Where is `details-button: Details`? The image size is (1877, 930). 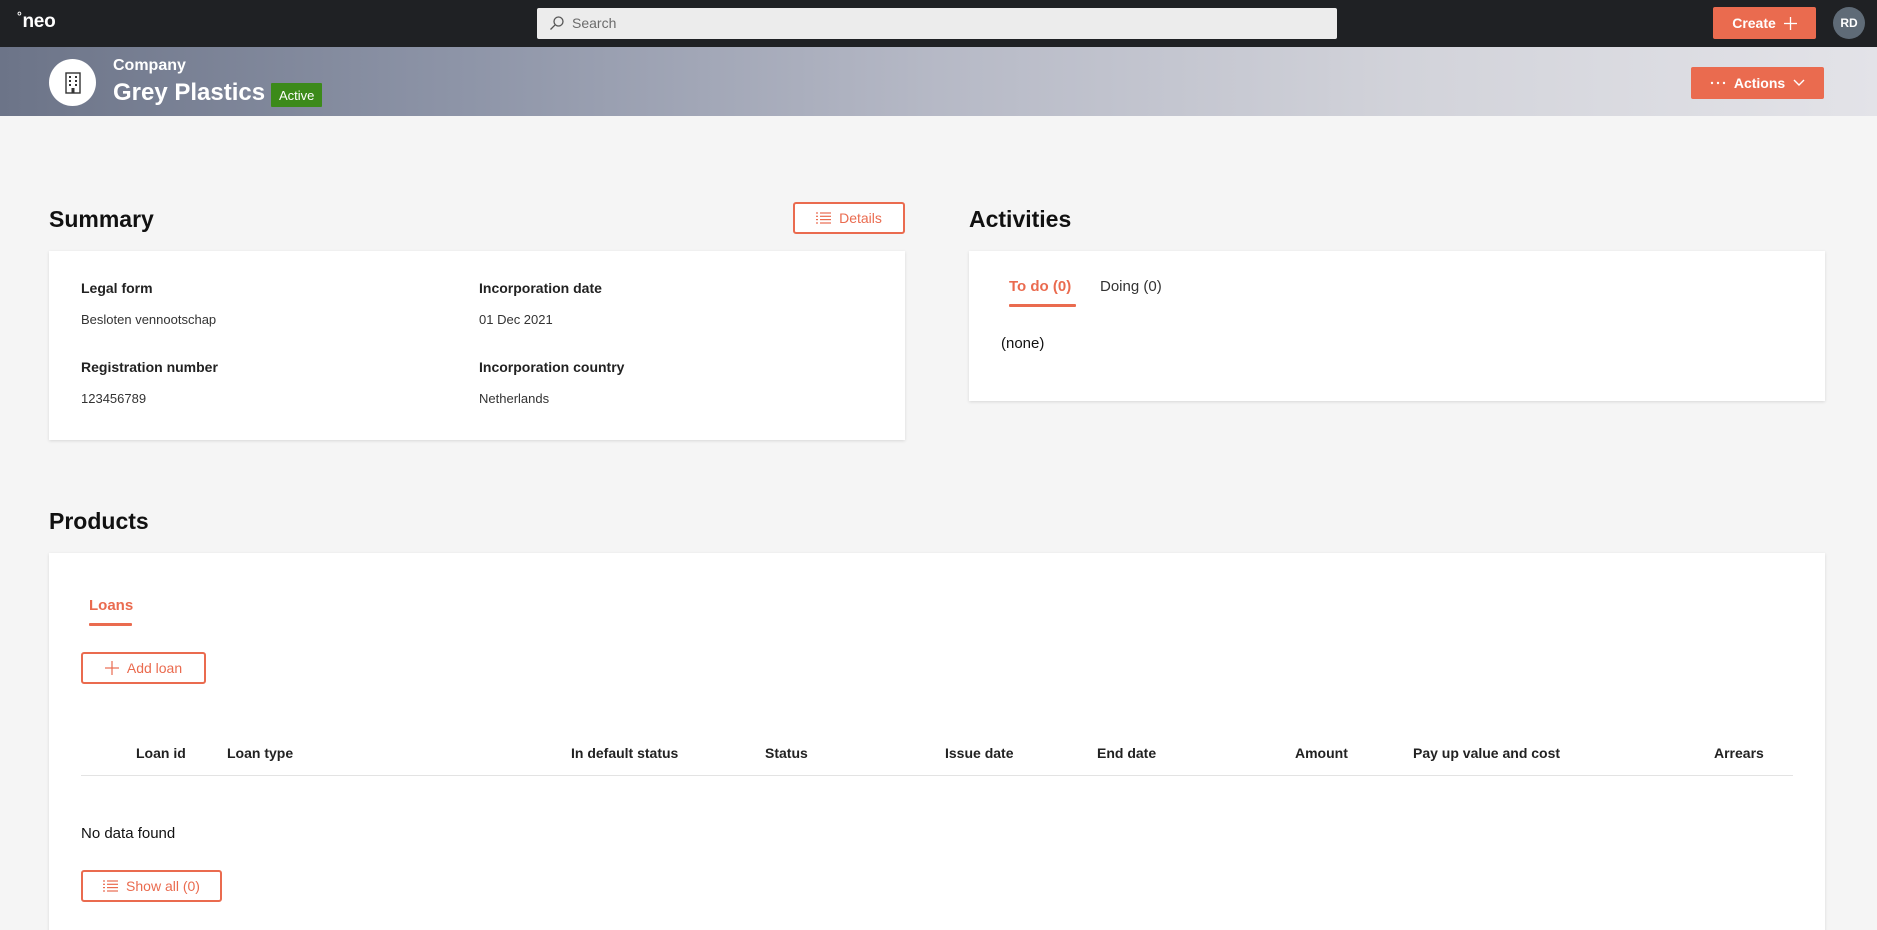 details-button: Details is located at coordinates (849, 218).